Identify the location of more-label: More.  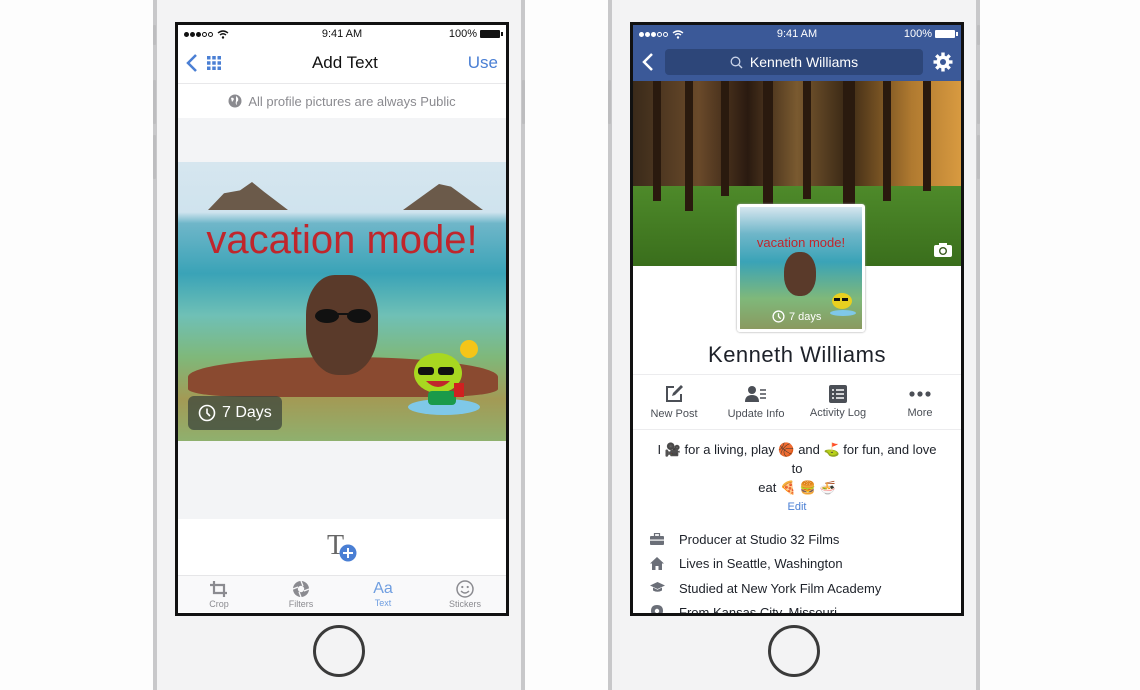
(920, 413).